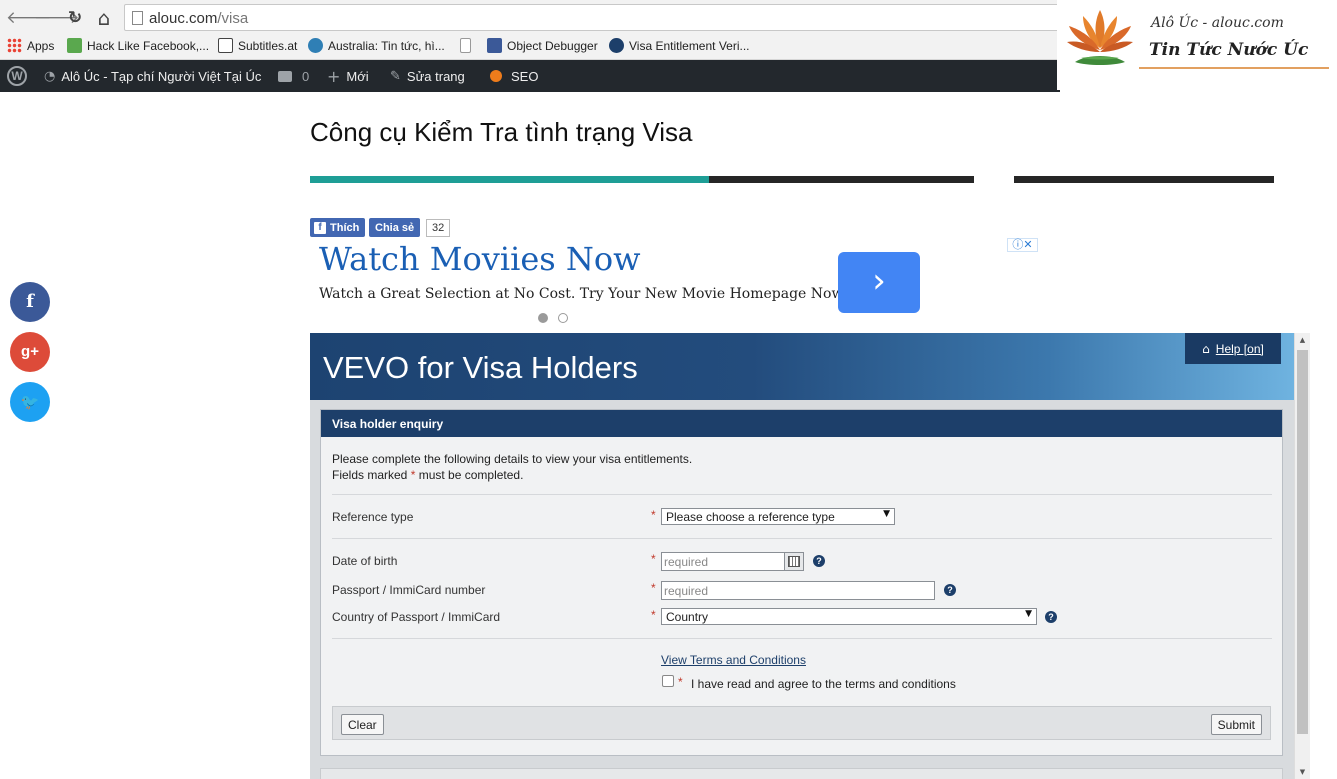 This screenshot has width=1337, height=779. Describe the element at coordinates (1022, 245) in the screenshot. I see `ad-choices-icon: ⓘ✕` at that location.